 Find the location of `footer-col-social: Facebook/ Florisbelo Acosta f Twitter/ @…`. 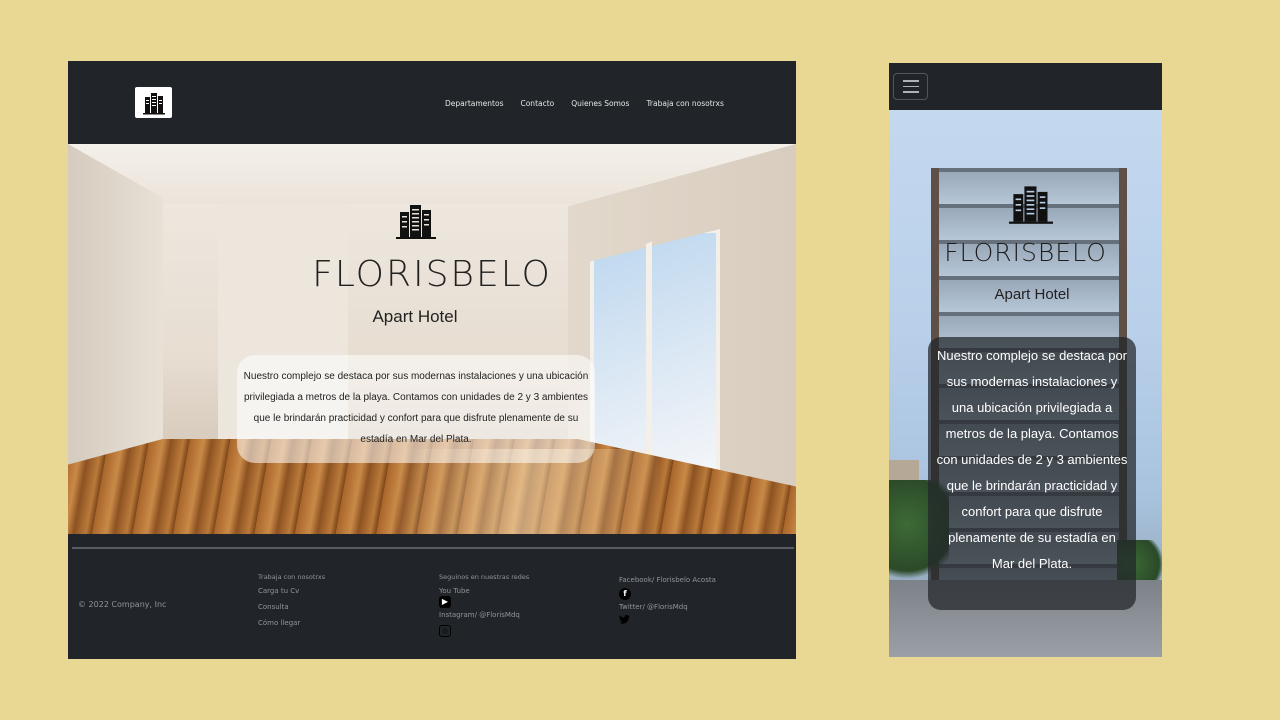

footer-col-social: Facebook/ Florisbelo Acosta f Twitter/ @… is located at coordinates (667, 601).